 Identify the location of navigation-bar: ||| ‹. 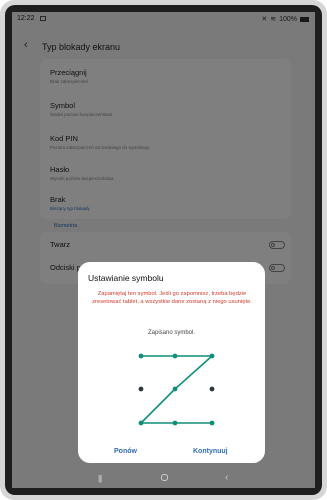
(163, 479).